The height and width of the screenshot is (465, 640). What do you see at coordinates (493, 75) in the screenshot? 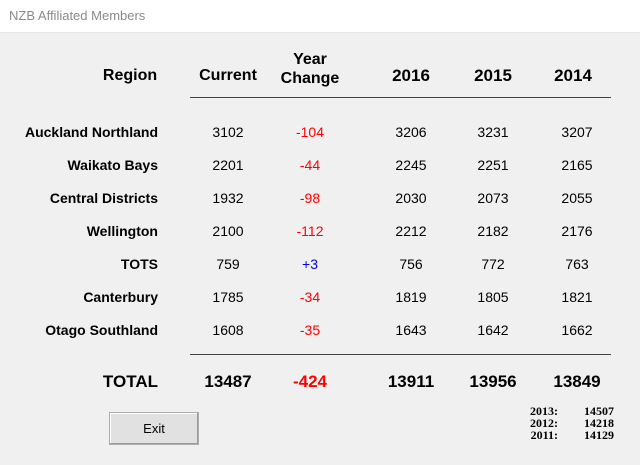
I see `header-2015: 2015` at bounding box center [493, 75].